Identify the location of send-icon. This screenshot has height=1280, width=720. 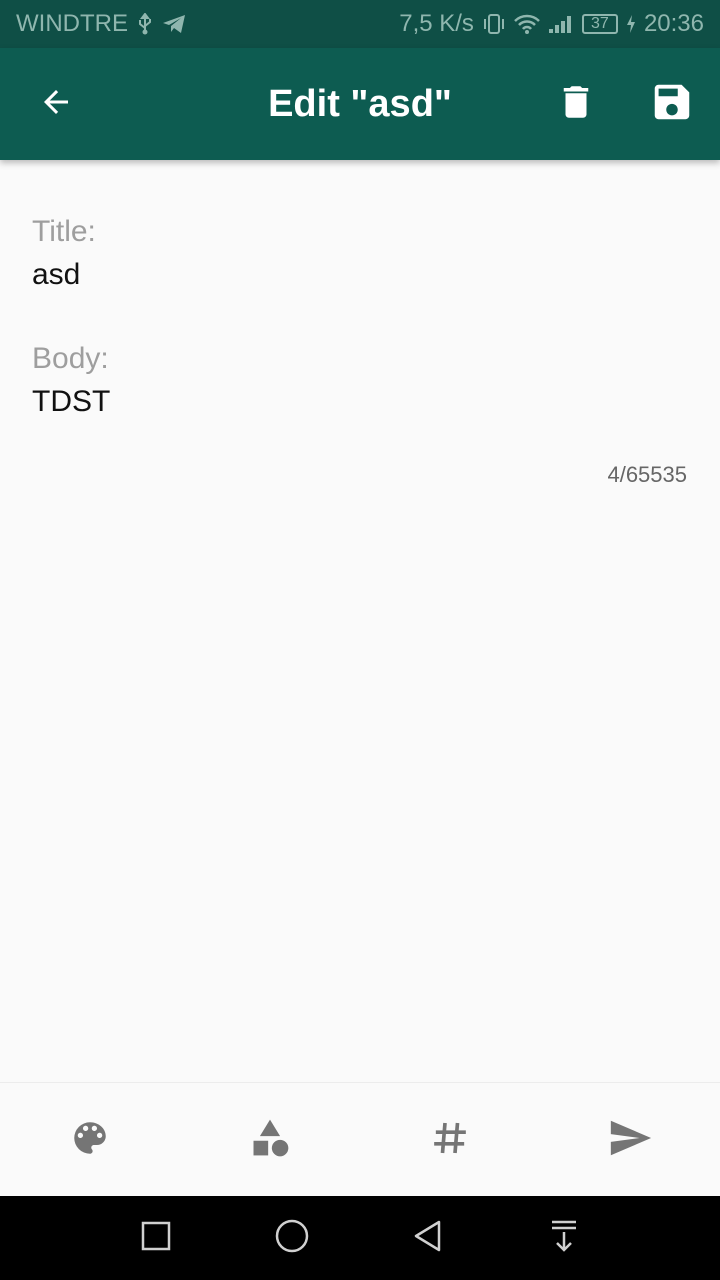
(630, 1140).